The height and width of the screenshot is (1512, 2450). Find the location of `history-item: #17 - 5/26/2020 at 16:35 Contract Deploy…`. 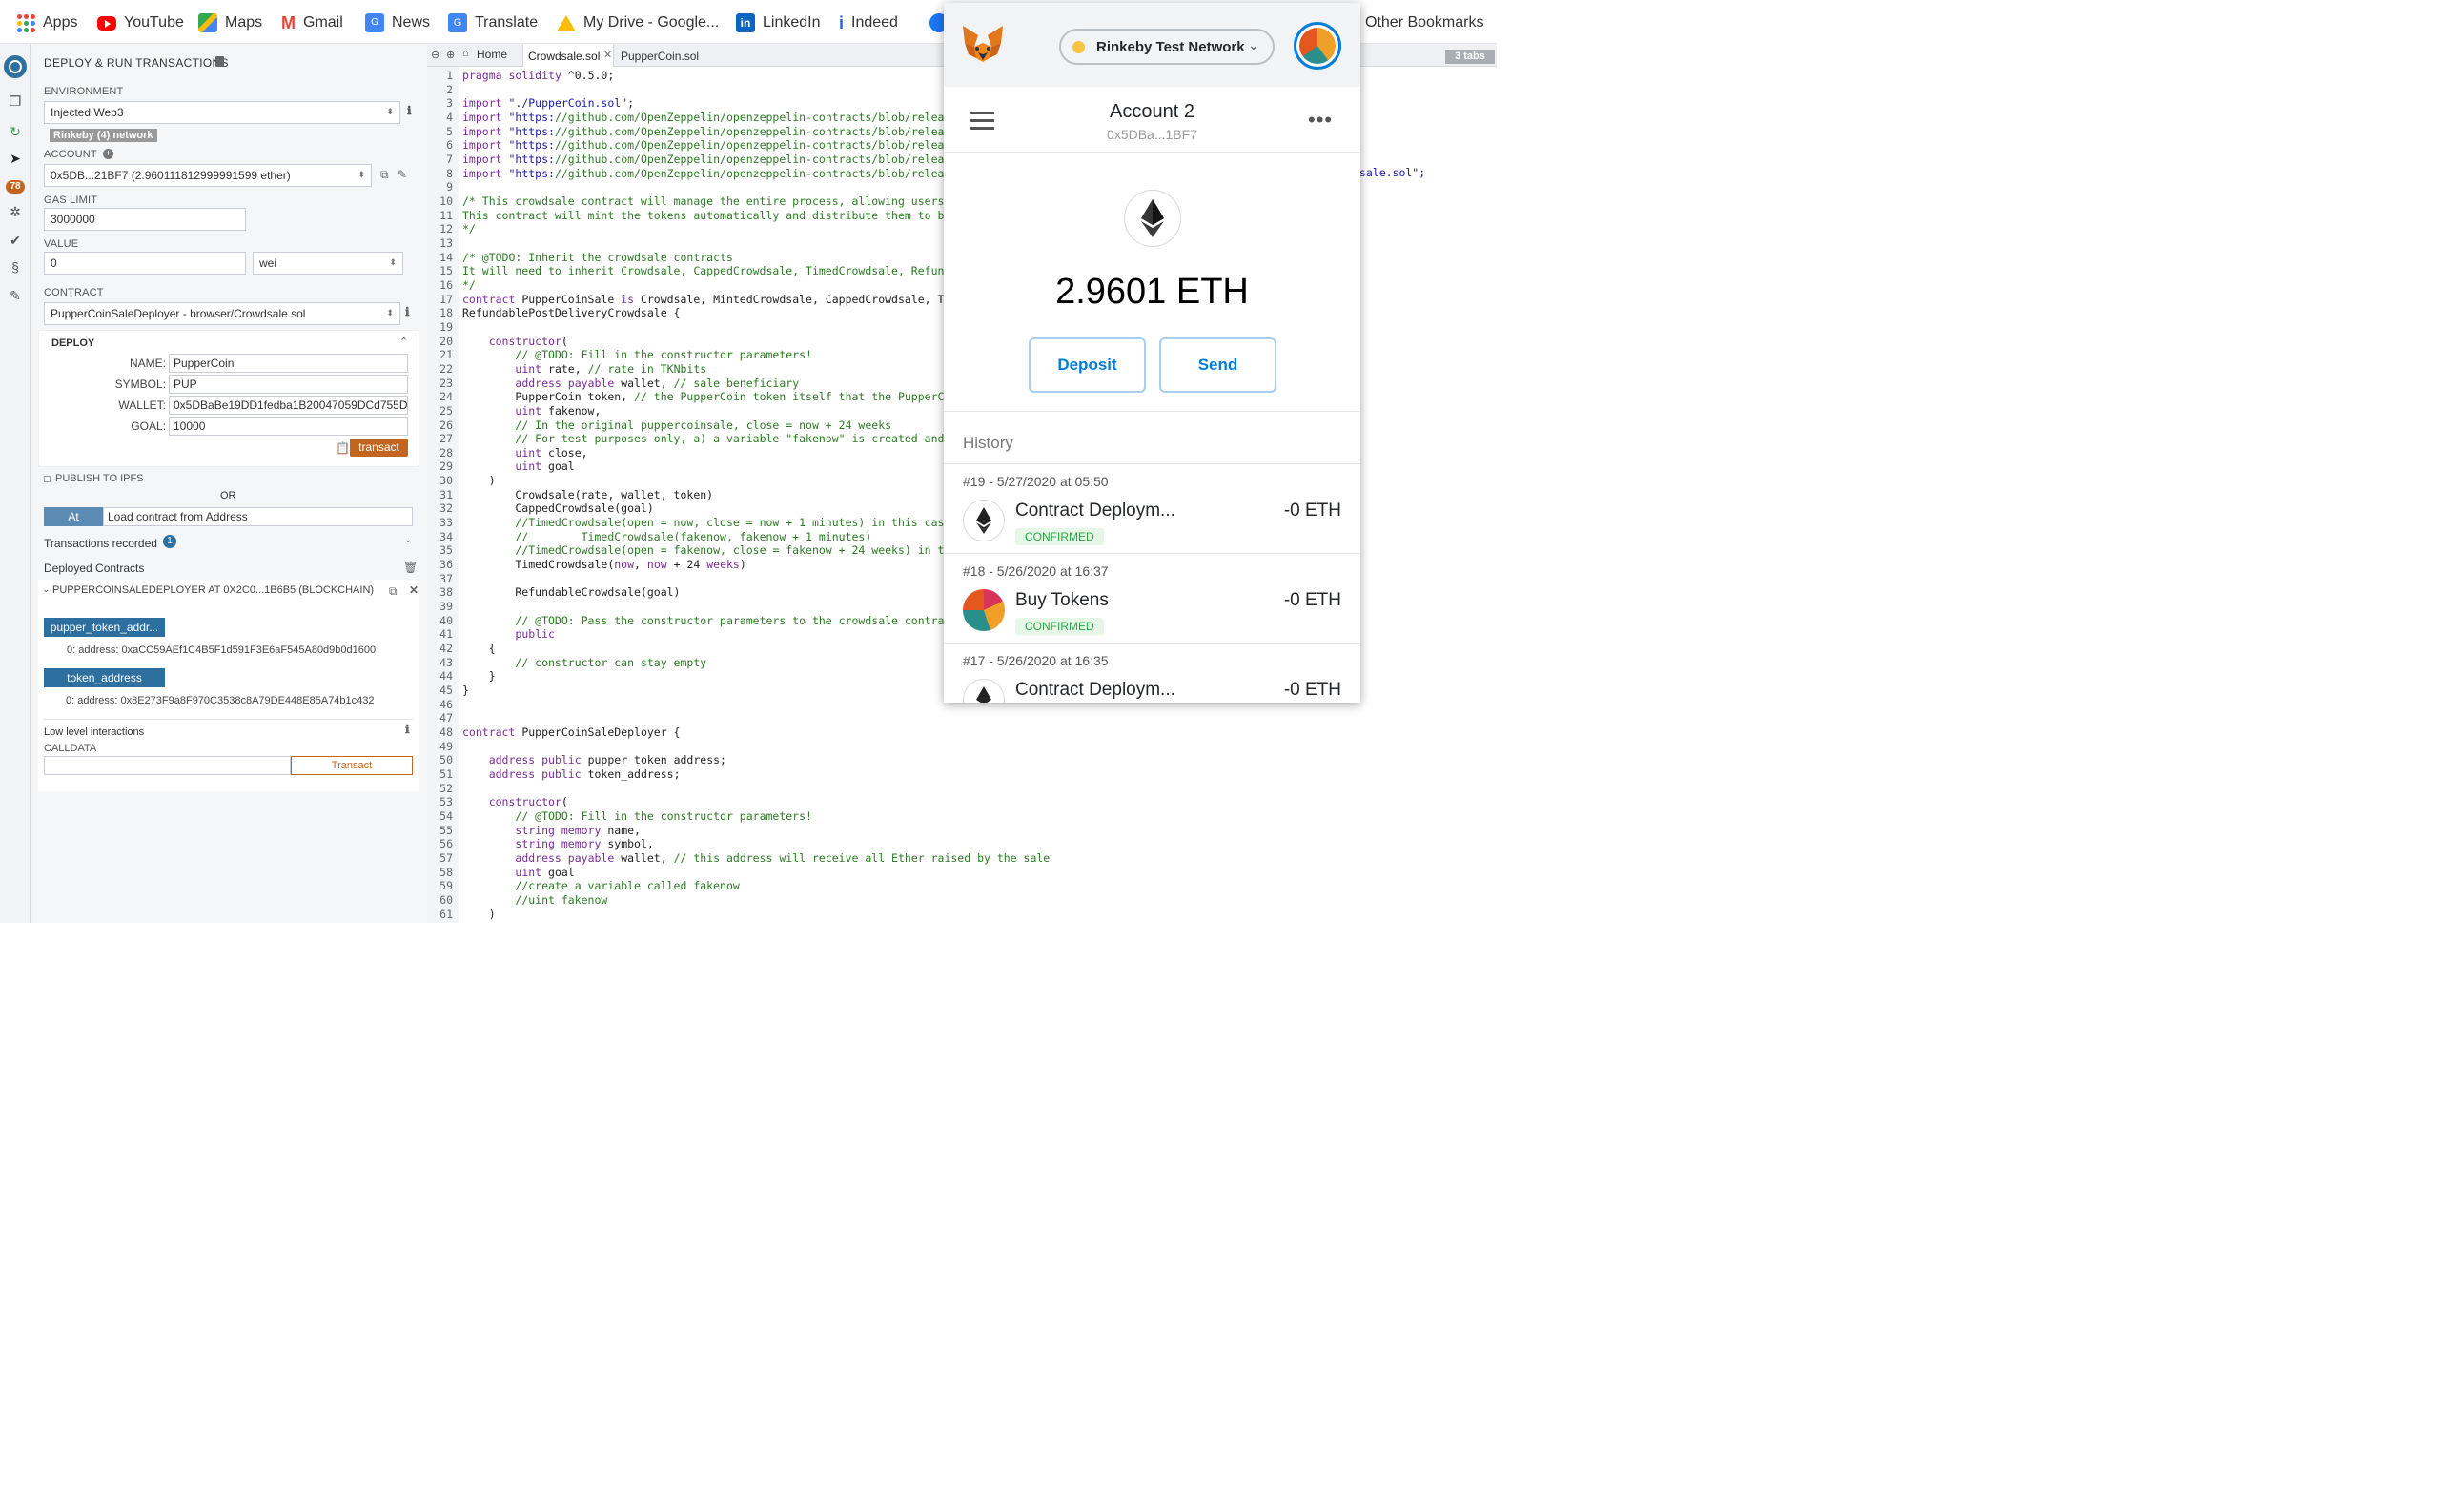

history-item: #17 - 5/26/2020 at 16:35 Contract Deploy… is located at coordinates (1152, 673).